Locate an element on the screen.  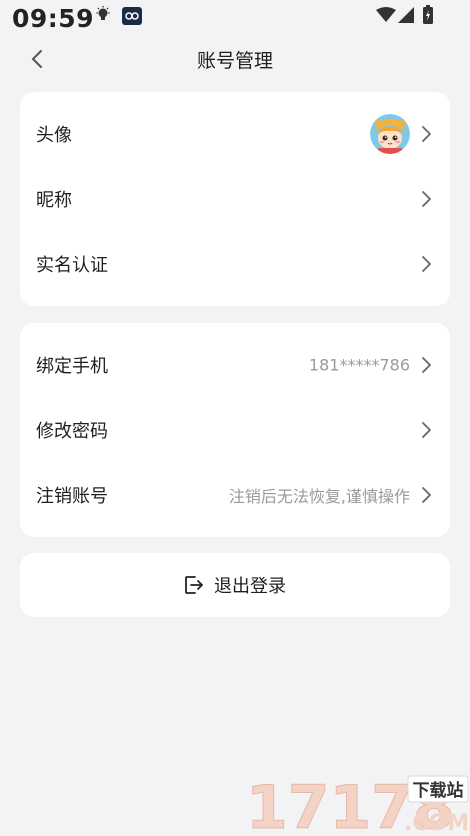
delete-account-warning: 注销后无法恢复,谨慎操作 is located at coordinates (319, 496).